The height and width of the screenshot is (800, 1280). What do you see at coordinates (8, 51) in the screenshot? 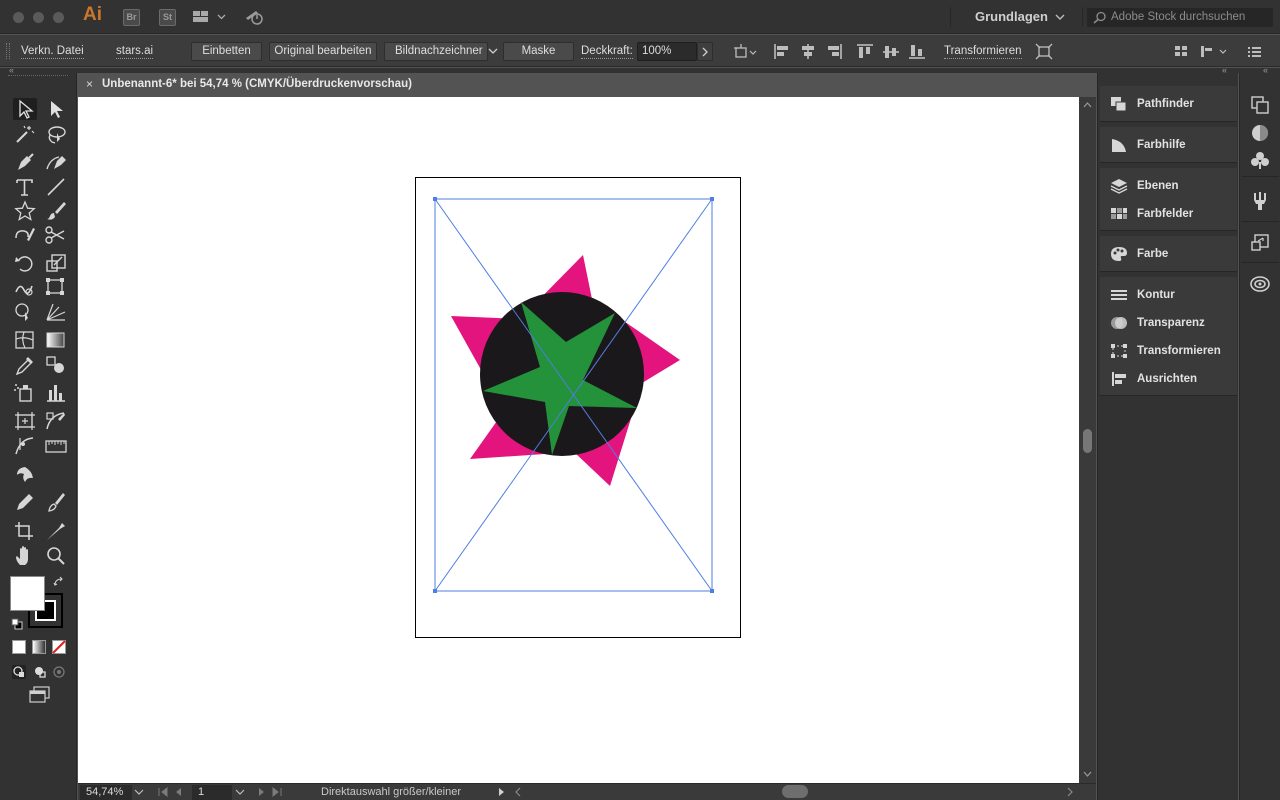
I see `grip-handle` at bounding box center [8, 51].